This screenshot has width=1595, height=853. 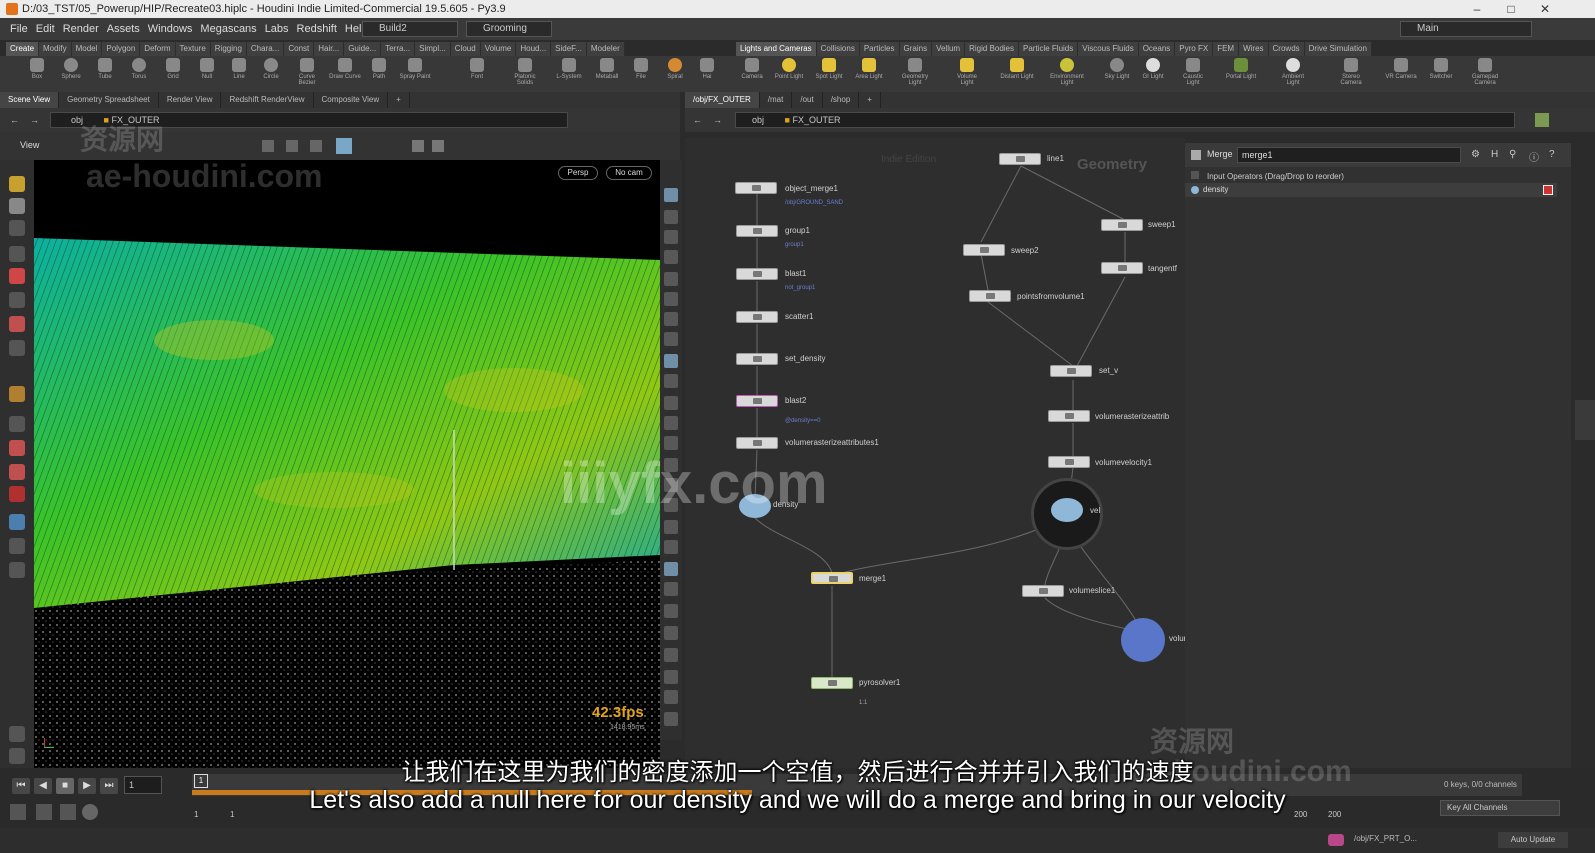 I want to click on shelf-tab: Particle Fluids, so click(x=1049, y=49).